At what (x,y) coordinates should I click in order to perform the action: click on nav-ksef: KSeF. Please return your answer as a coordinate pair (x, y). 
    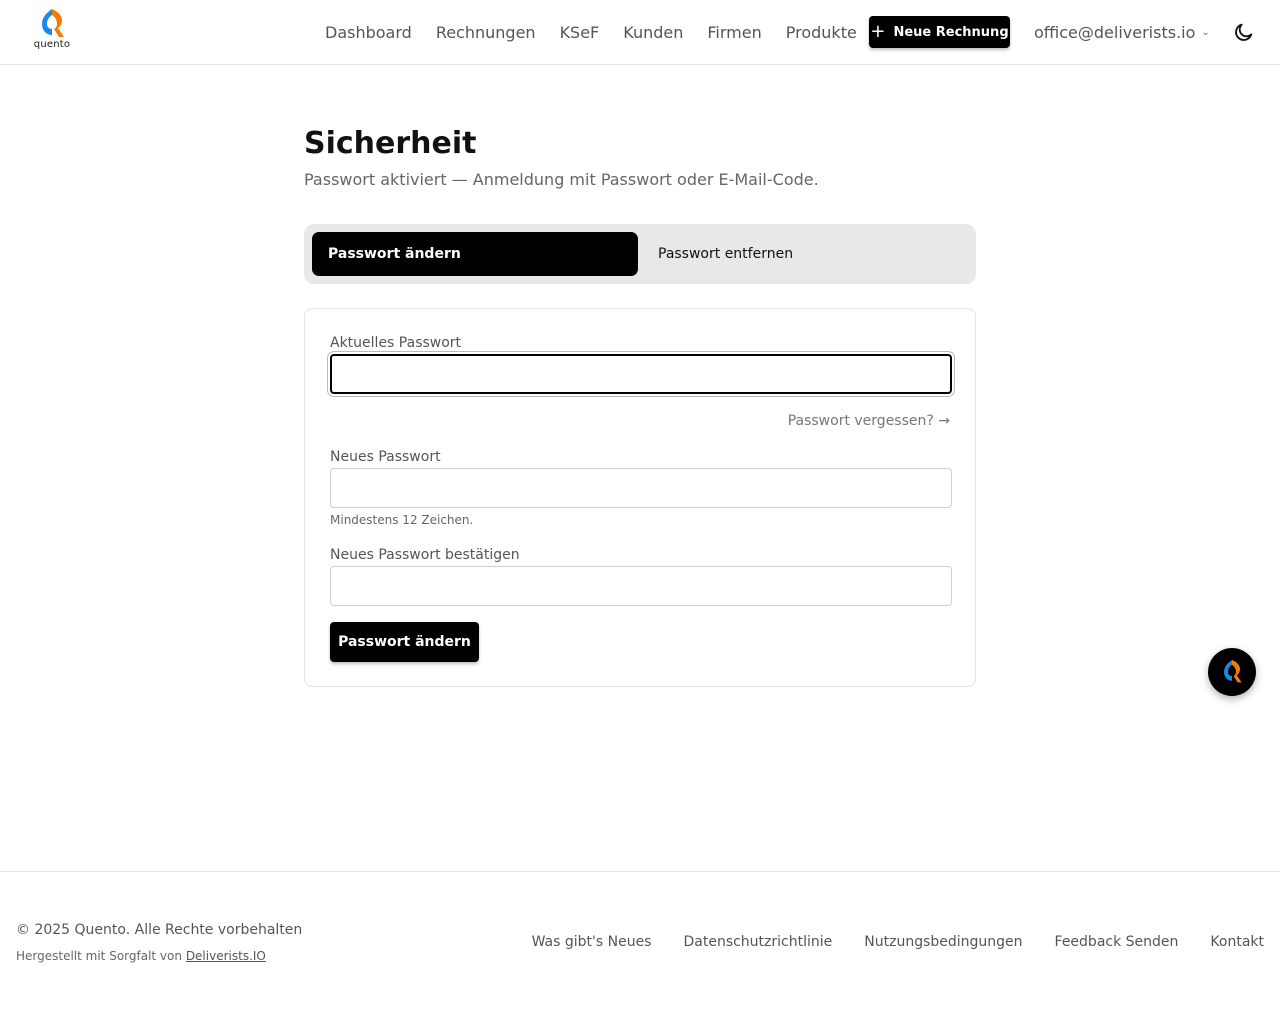
    Looking at the image, I should click on (580, 32).